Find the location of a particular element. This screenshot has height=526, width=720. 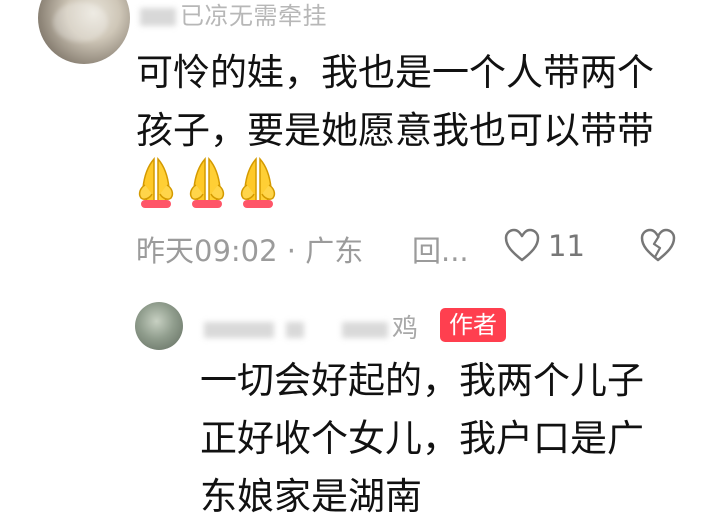

comment-time-location: 昨天09:02 · 广东 is located at coordinates (250, 251).